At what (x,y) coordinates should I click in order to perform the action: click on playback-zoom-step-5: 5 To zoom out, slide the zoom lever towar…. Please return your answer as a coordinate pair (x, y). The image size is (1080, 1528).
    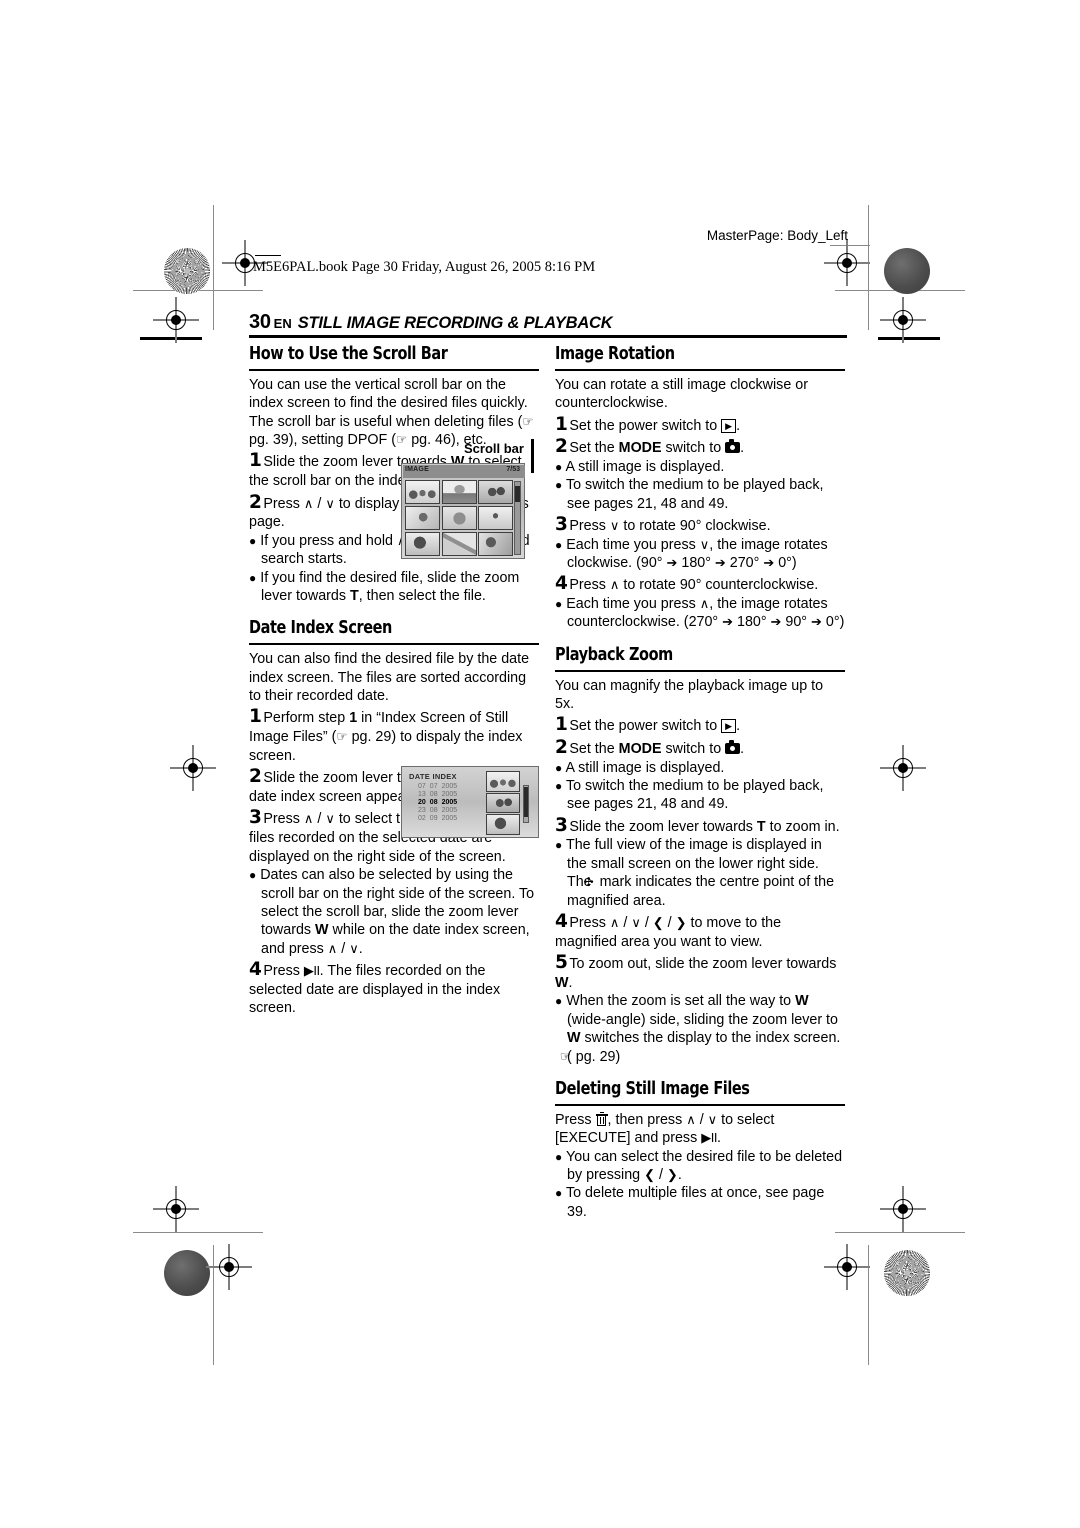
    Looking at the image, I should click on (696, 971).